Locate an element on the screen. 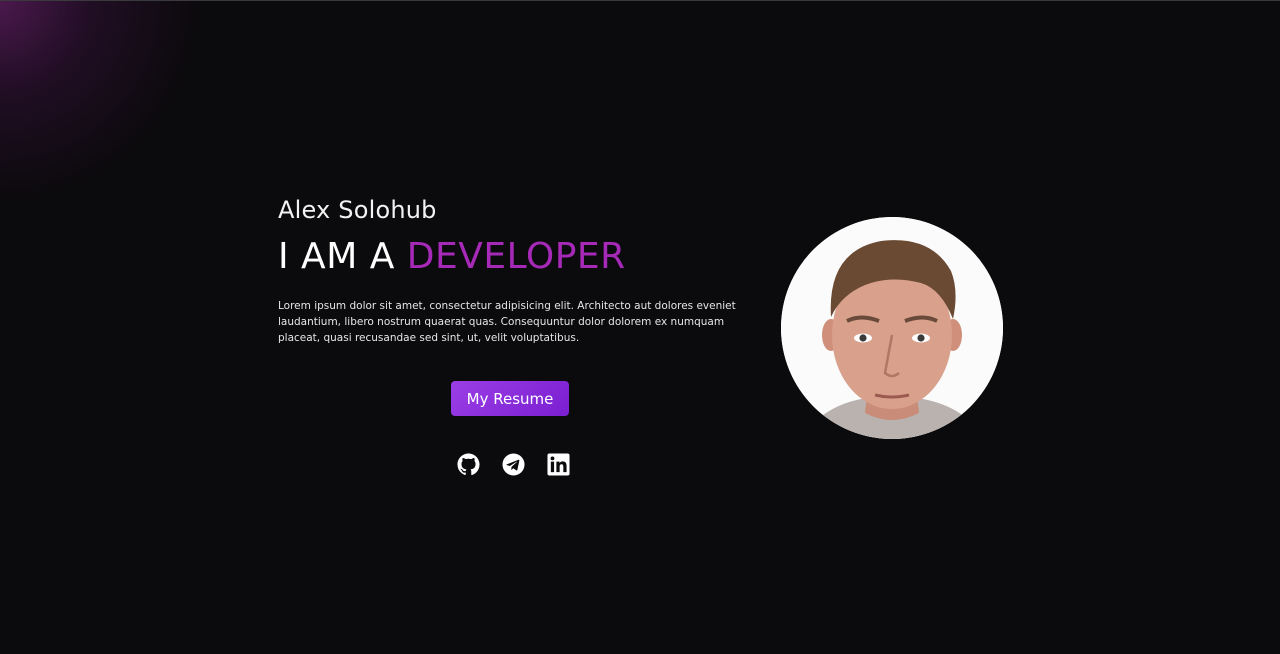  headline-prefix: I AM A is located at coordinates (342, 256).